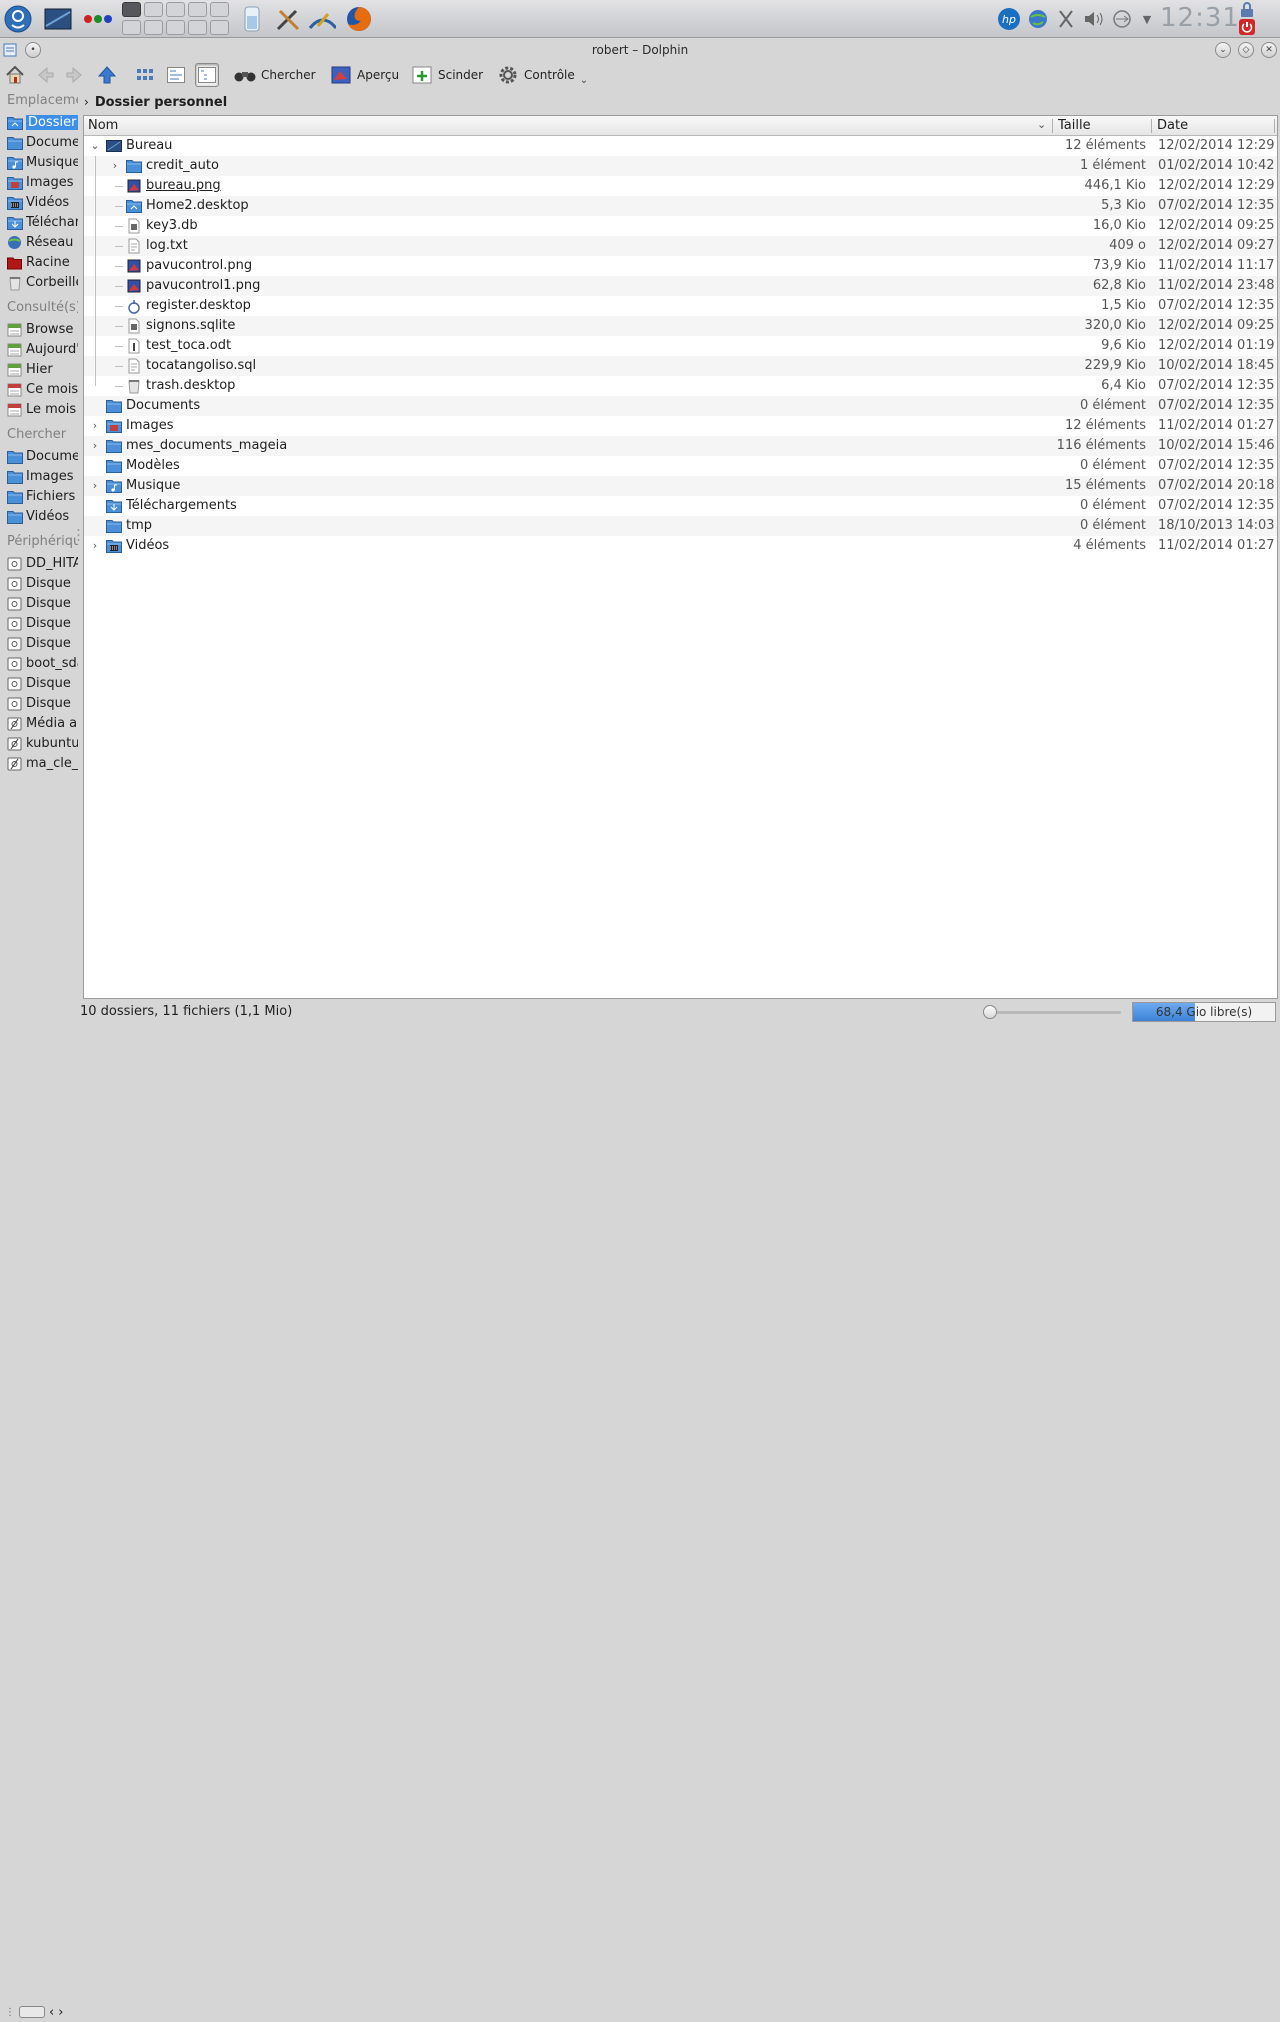  Describe the element at coordinates (42, 456) in the screenshot. I see `places-item: Documents` at that location.